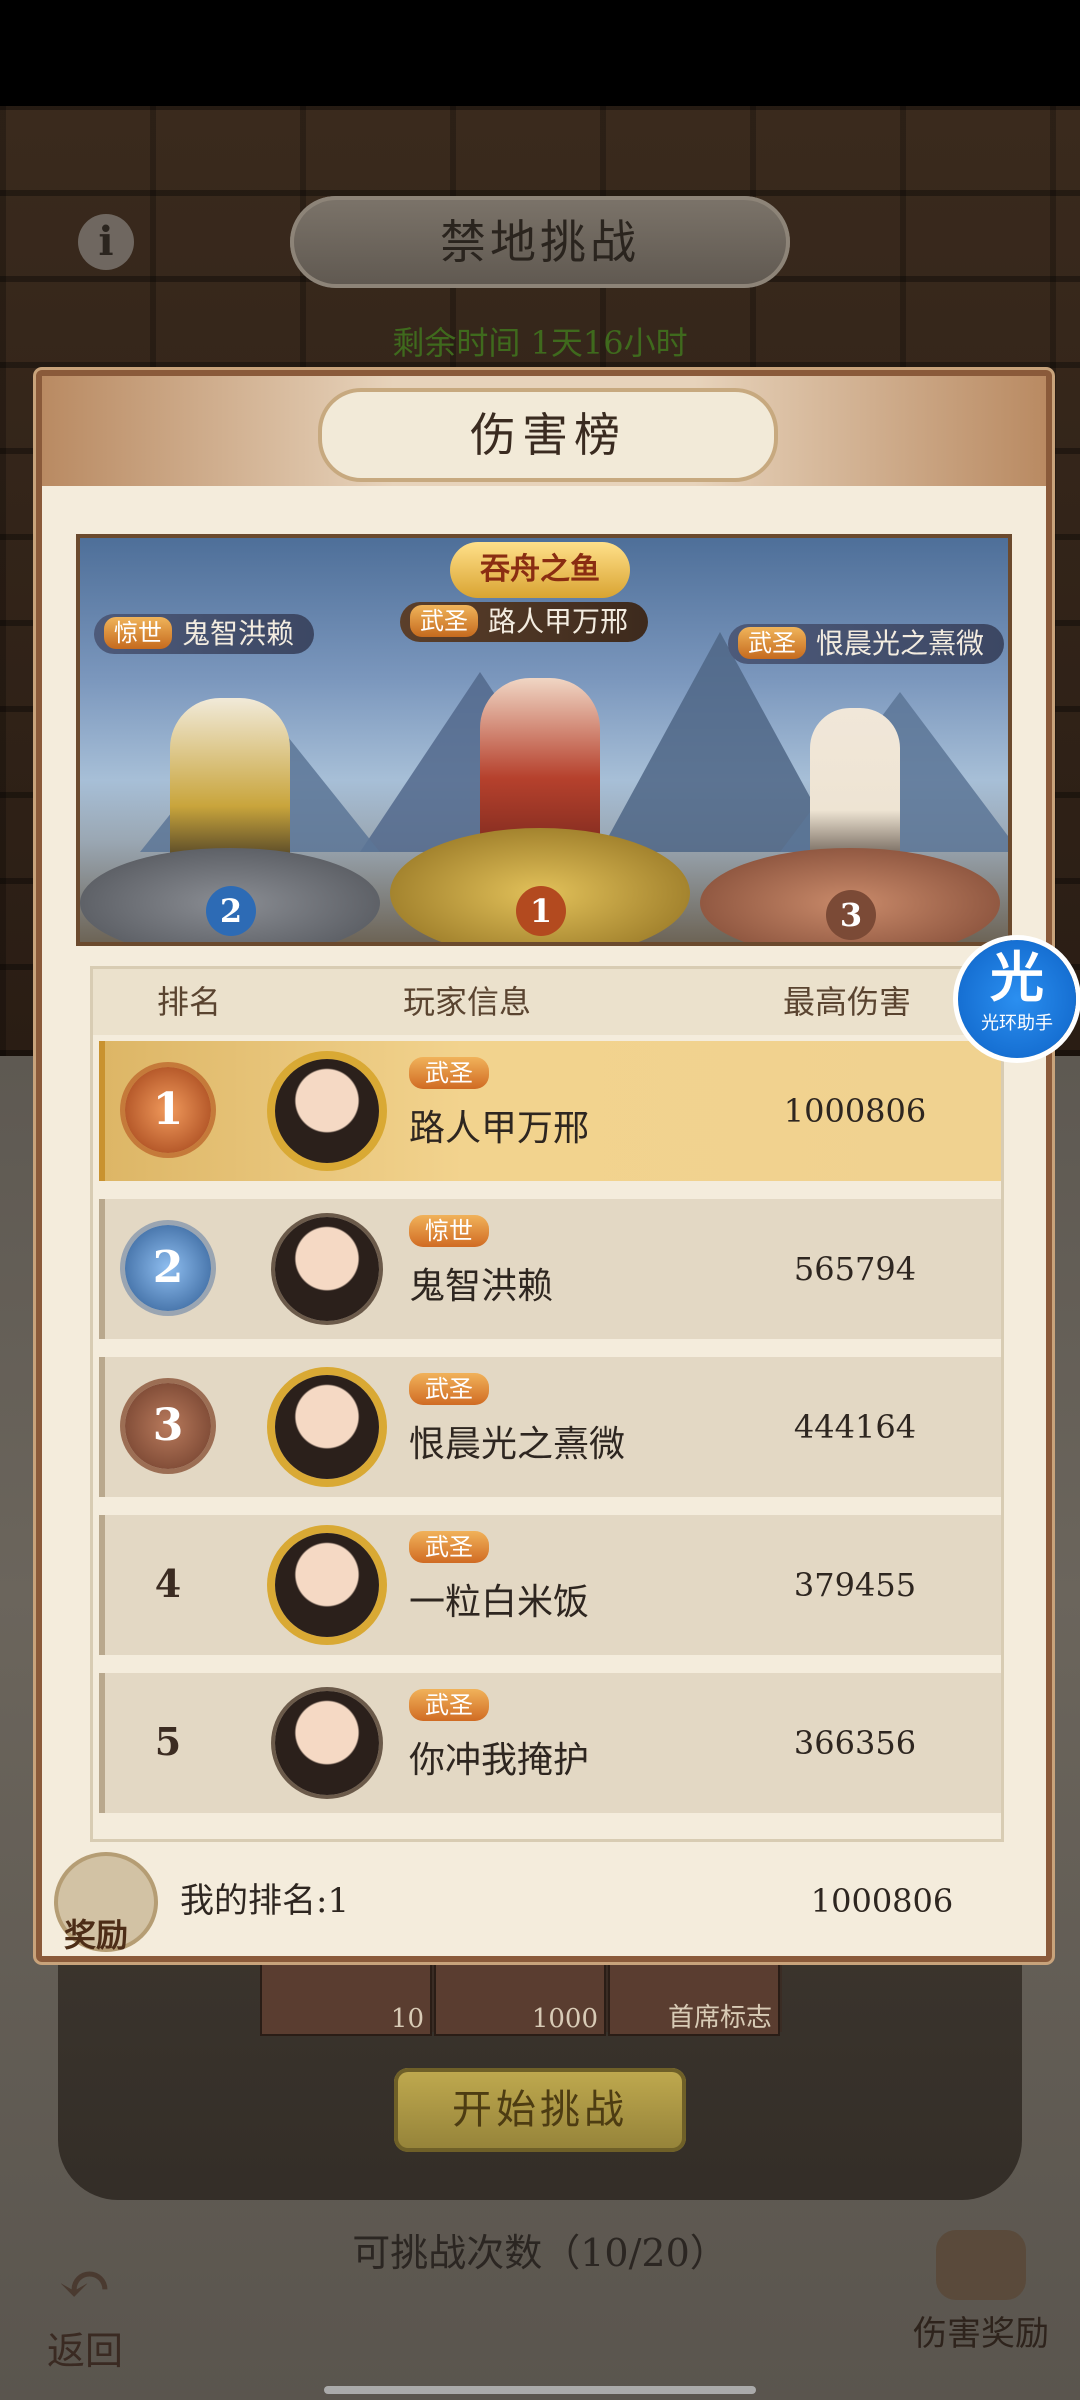  What do you see at coordinates (547, 1002) in the screenshot?
I see `table-header: 排名 玩家信息 最高伤害` at bounding box center [547, 1002].